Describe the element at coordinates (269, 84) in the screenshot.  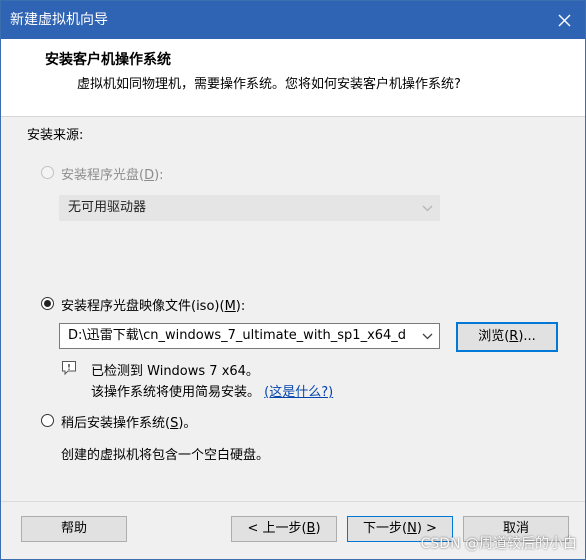
I see `header-subtitle: 虚拟机如同物理机，需要操作系统。您将如何安装客户机操作系统?` at that location.